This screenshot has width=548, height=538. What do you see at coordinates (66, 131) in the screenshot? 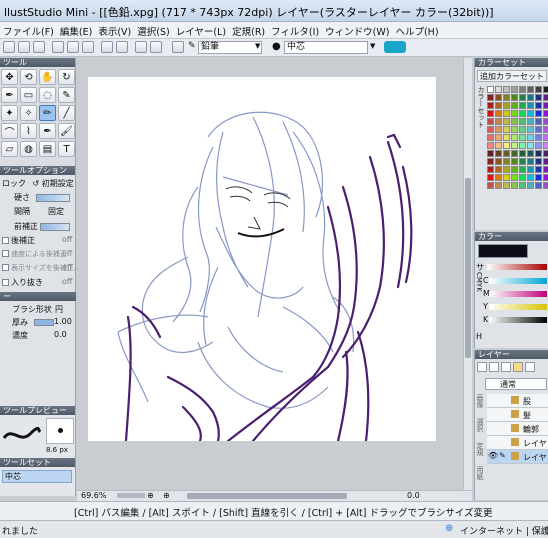
I see `brush-icon: 🖌` at bounding box center [66, 131].